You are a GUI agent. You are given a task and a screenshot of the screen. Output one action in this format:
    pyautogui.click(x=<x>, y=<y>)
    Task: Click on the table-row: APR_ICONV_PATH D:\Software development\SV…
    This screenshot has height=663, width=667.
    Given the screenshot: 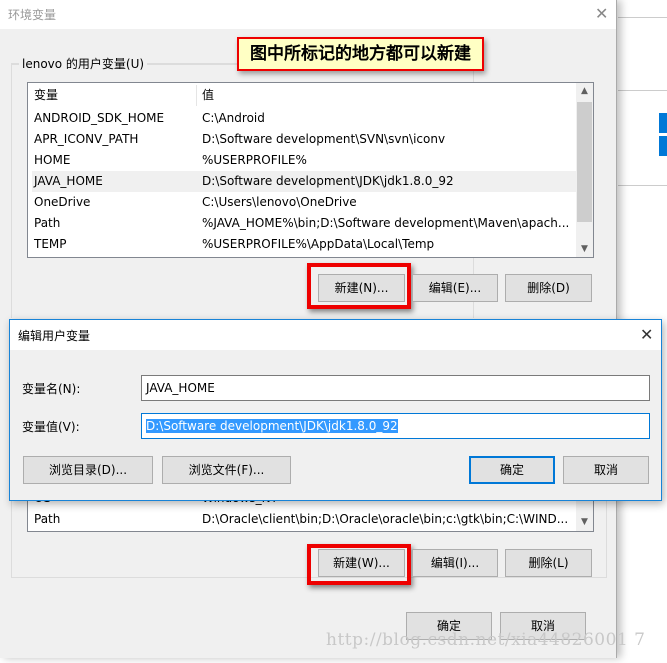 What is the action you would take?
    pyautogui.click(x=302, y=139)
    